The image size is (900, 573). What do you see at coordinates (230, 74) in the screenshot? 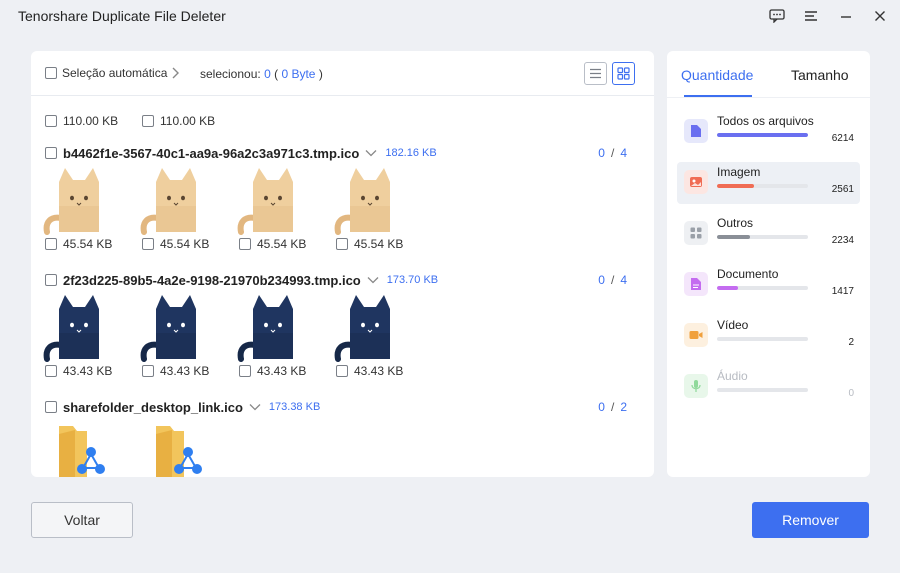
I see `selected-label: selecionou:` at bounding box center [230, 74].